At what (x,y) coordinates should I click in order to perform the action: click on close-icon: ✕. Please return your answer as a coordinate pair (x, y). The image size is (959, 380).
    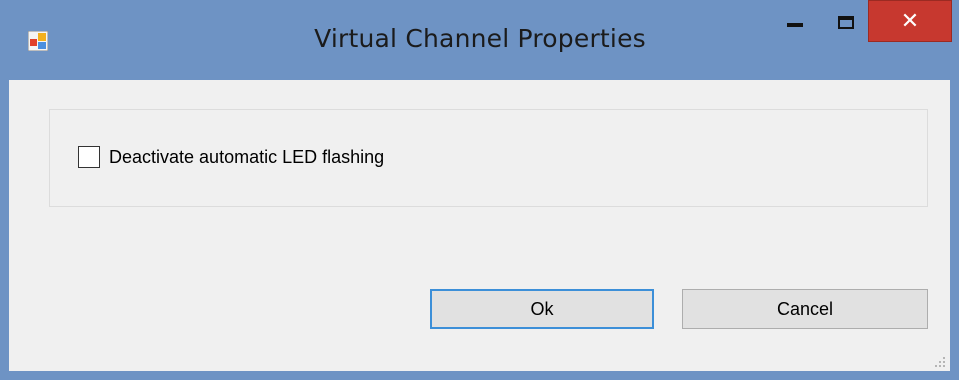
    Looking at the image, I should click on (910, 21).